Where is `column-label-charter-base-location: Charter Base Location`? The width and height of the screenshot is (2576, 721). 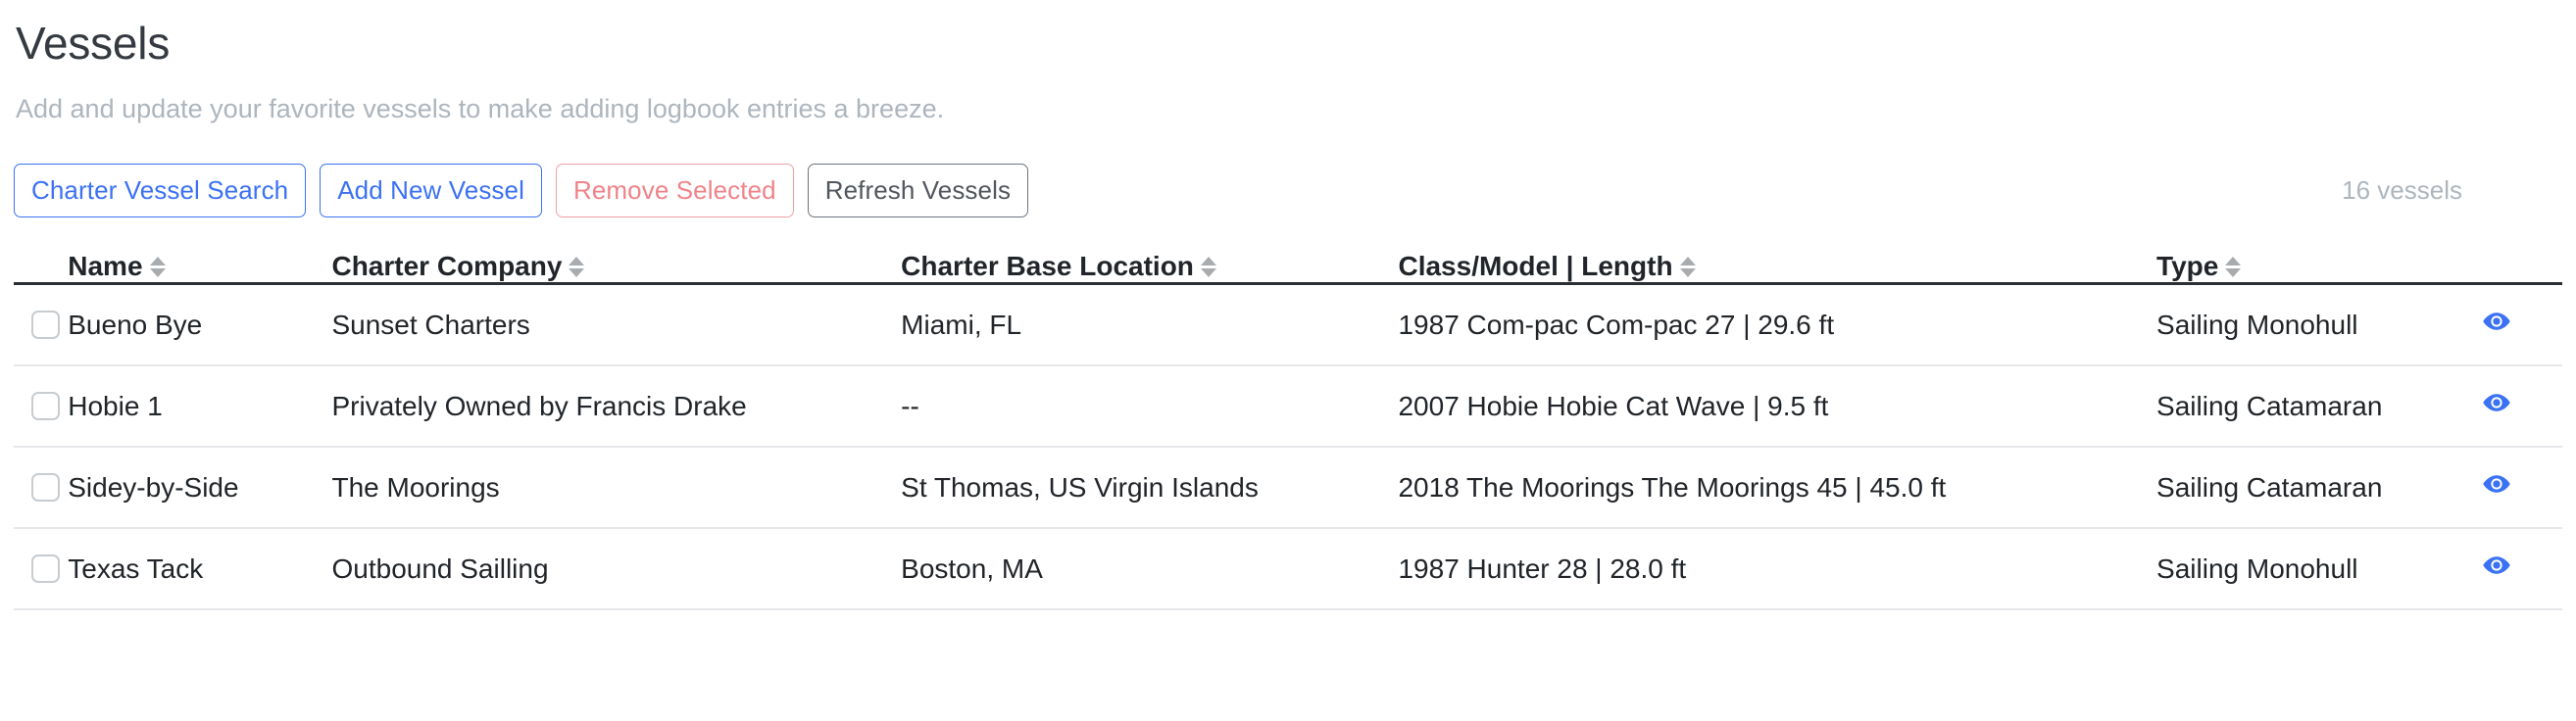
column-label-charter-base-location: Charter Base Location is located at coordinates (1047, 266).